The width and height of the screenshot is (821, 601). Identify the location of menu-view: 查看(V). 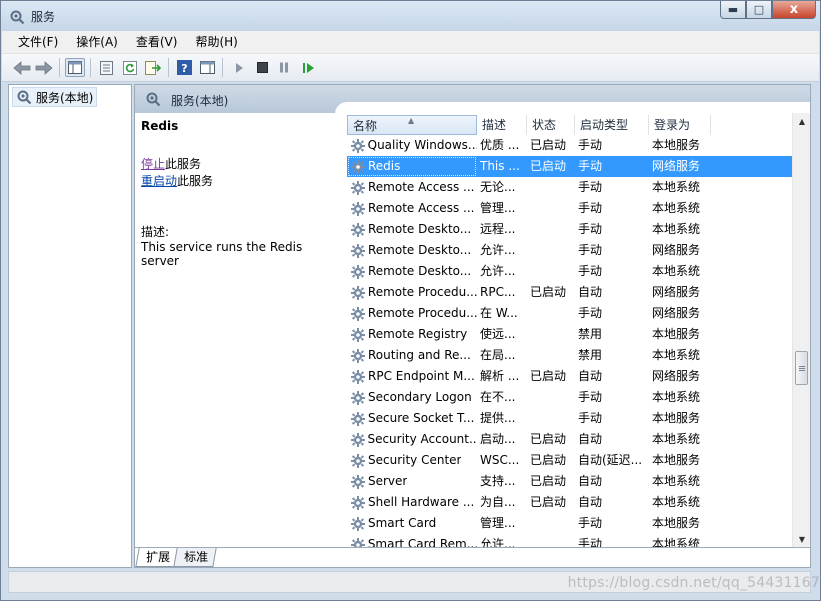
(157, 42).